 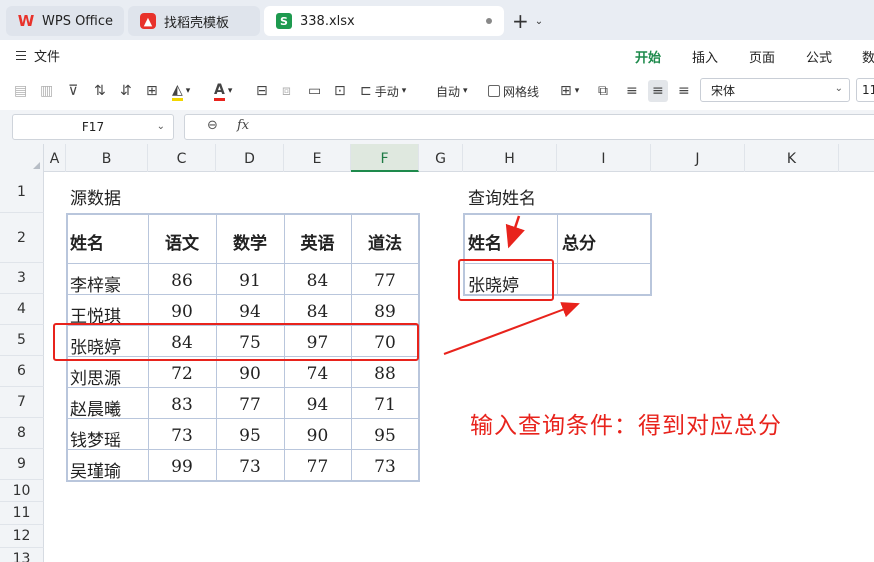 I want to click on file-menu-label: 文件, so click(x=47, y=57).